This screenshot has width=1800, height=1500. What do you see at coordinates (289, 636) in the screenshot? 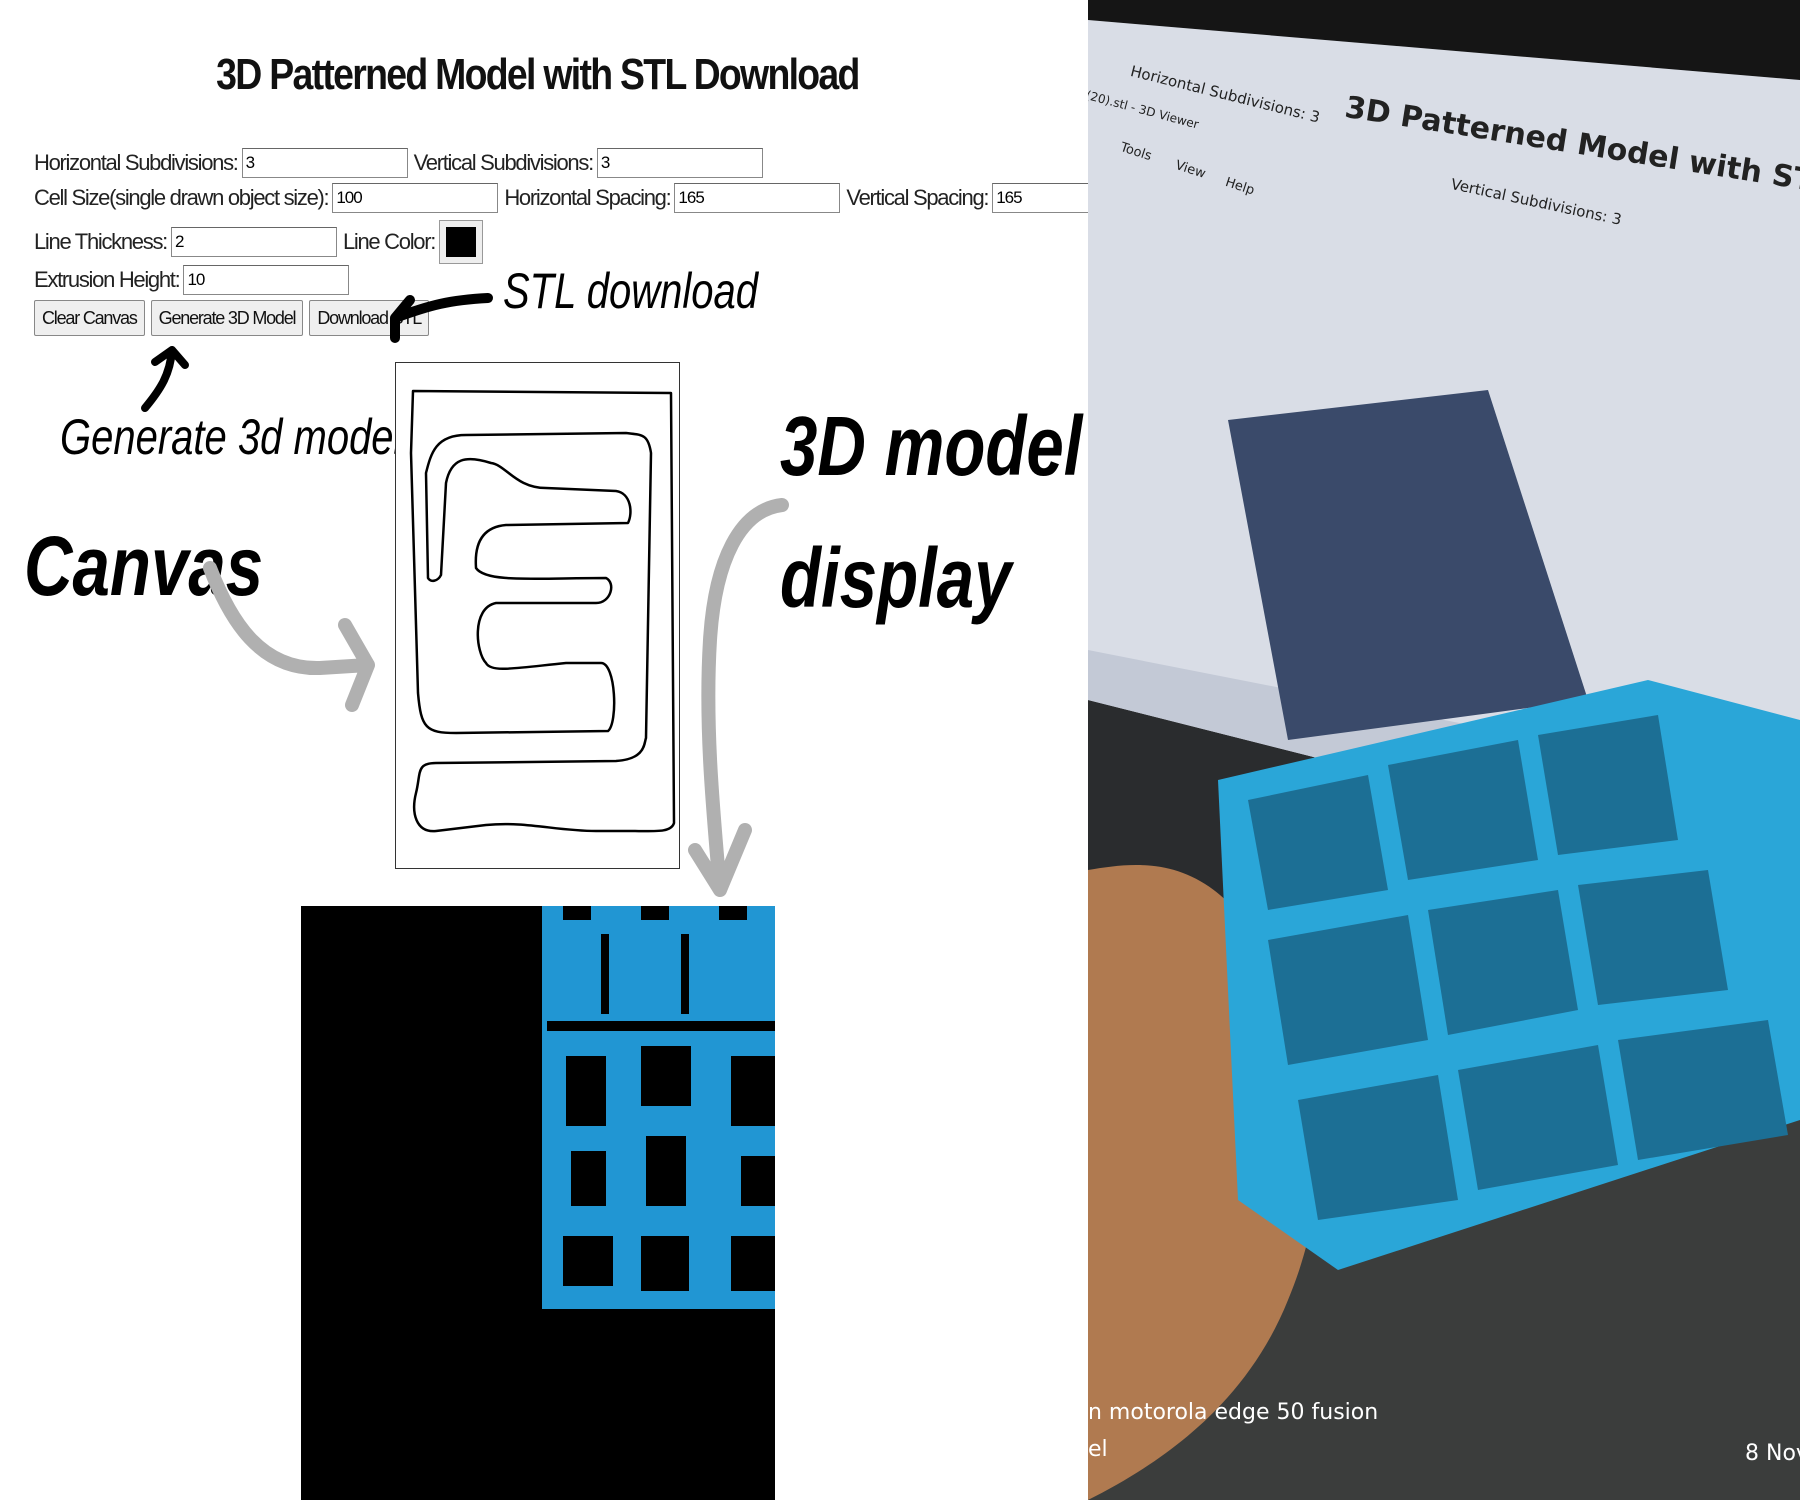
I see `arrow-to-canvas-icon` at bounding box center [289, 636].